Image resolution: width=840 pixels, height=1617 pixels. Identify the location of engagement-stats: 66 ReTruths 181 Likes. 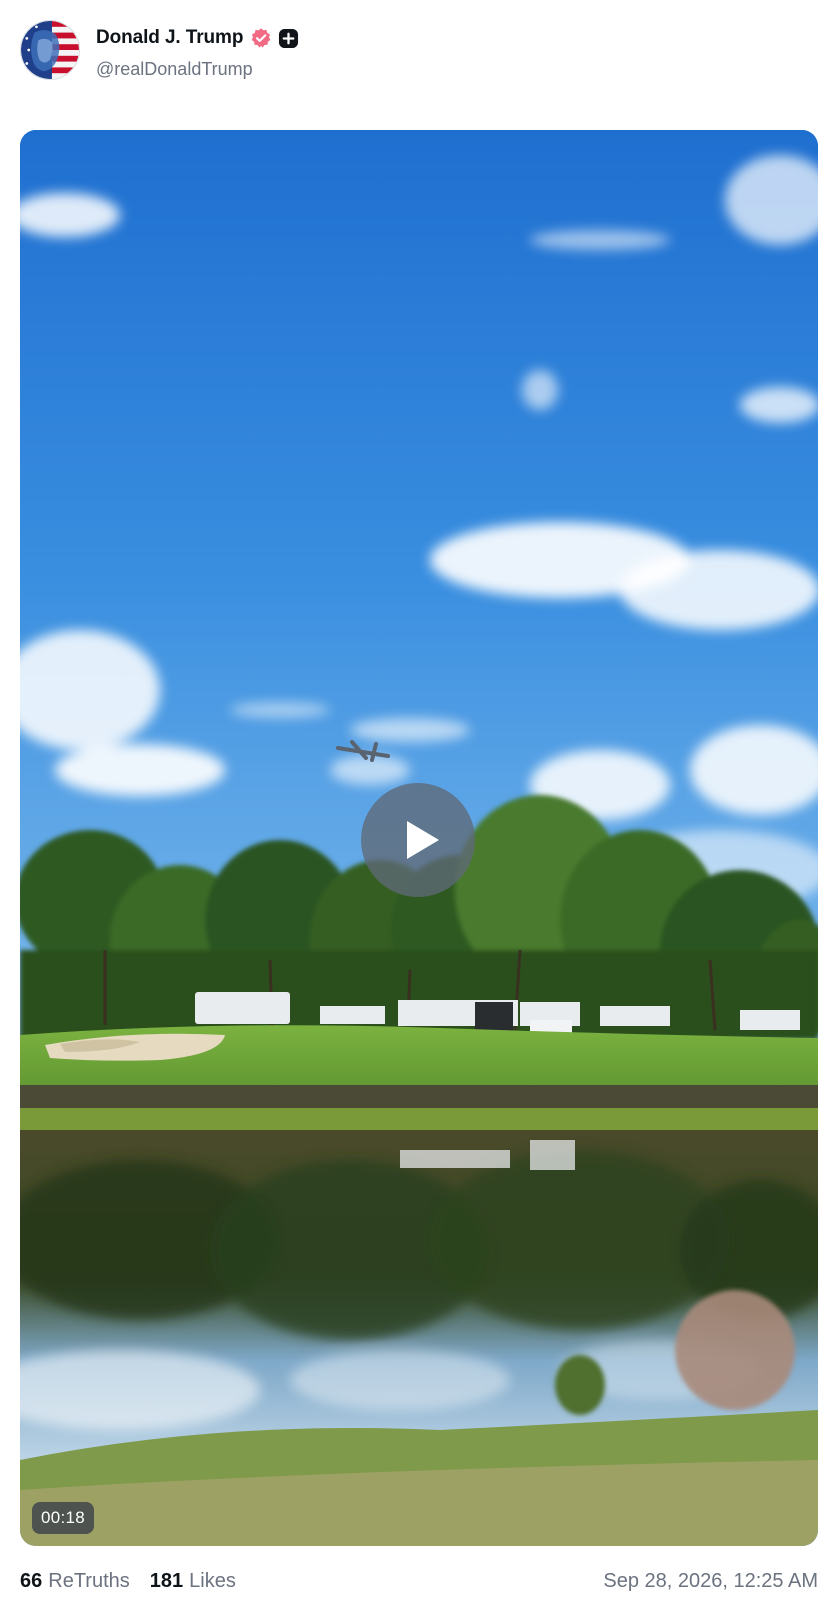
(128, 1581).